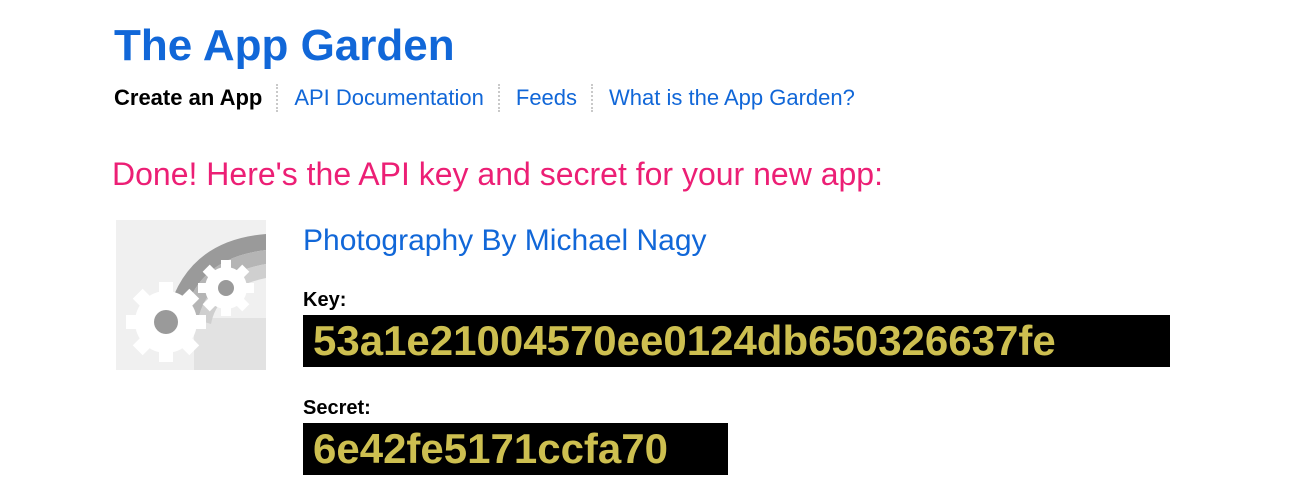 The width and height of the screenshot is (1306, 496). Describe the element at coordinates (389, 98) in the screenshot. I see `subnav-api-documentation: API Documentation` at that location.